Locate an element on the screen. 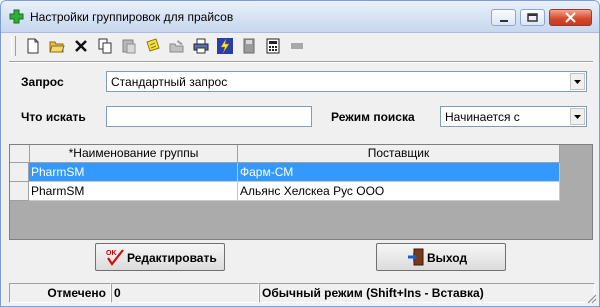 The width and height of the screenshot is (600, 307). size-grip-icon is located at coordinates (591, 298).